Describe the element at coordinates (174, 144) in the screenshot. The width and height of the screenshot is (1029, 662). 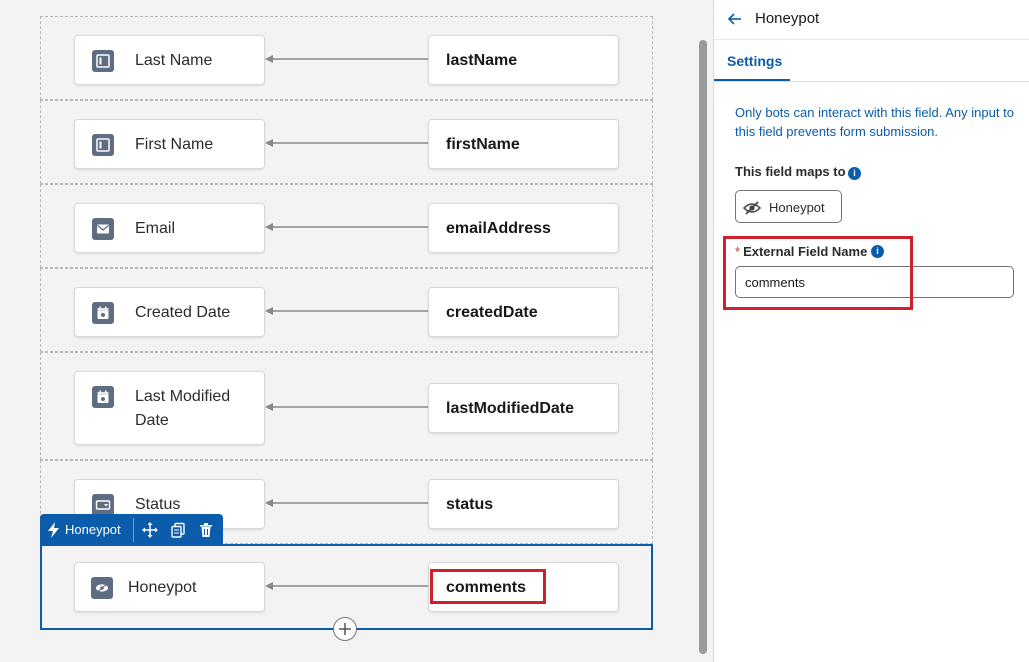
I see `field-label: First Name` at that location.